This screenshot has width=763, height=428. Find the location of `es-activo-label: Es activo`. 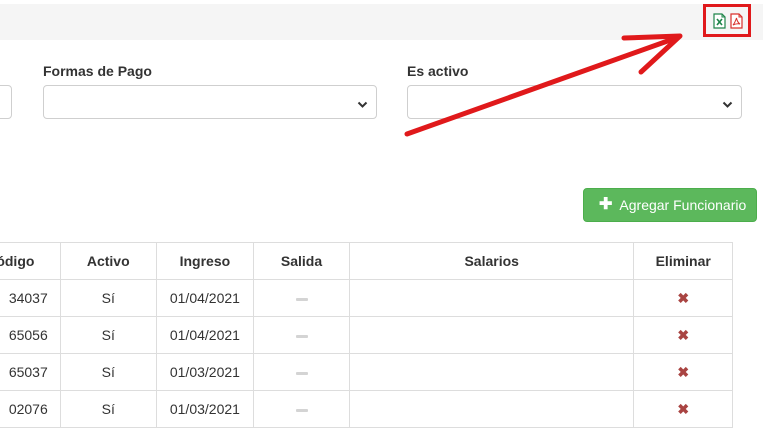

es-activo-label: Es activo is located at coordinates (438, 71).